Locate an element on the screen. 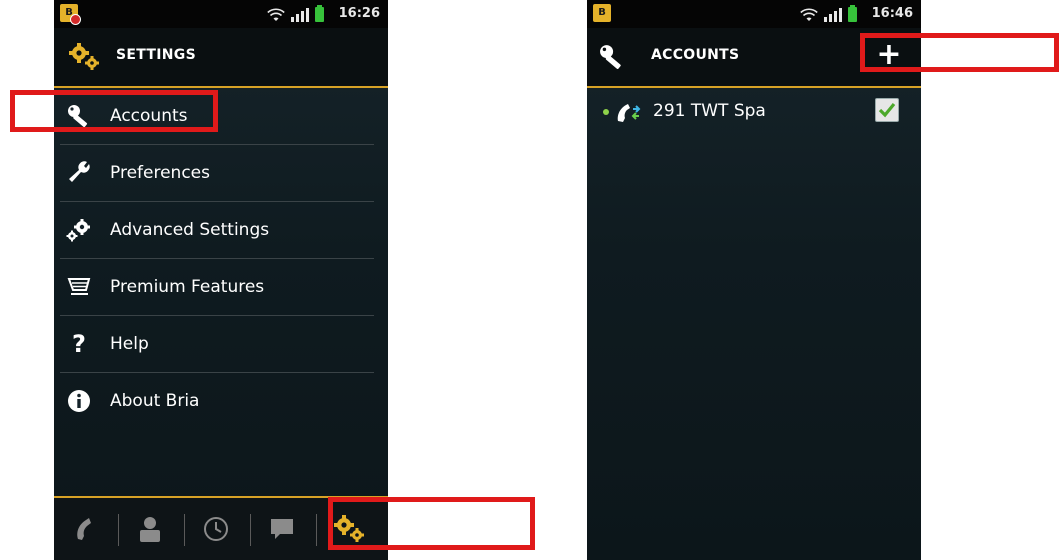 The width and height of the screenshot is (1059, 560). clock-icon is located at coordinates (216, 529).